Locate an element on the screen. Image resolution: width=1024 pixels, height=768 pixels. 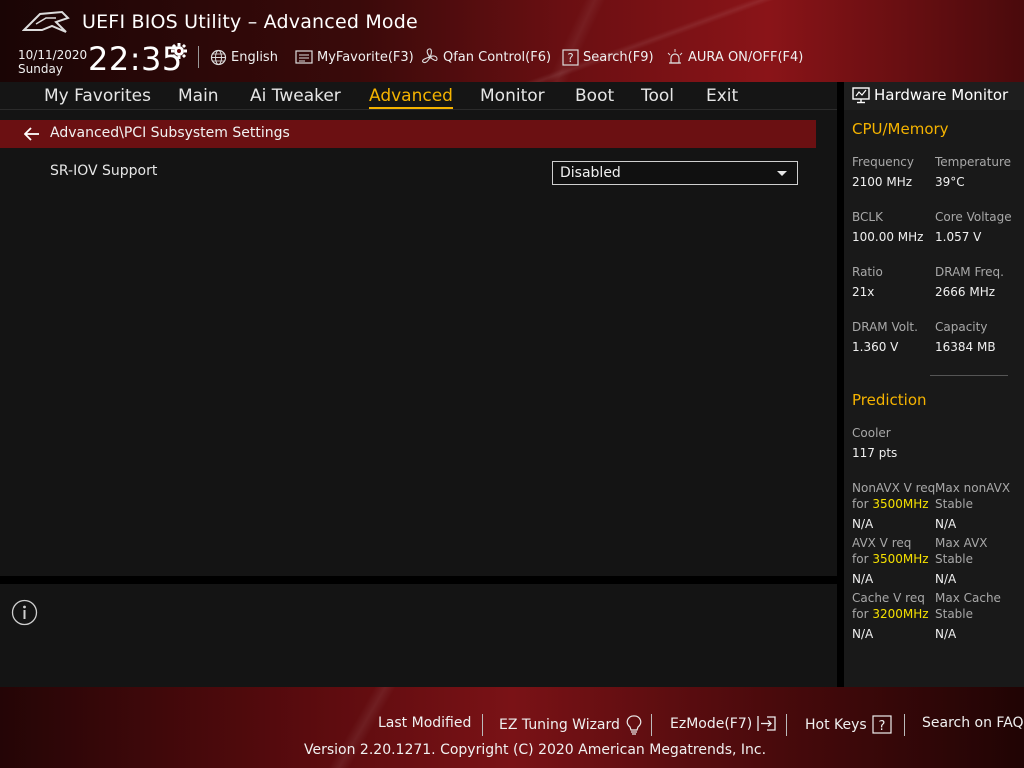
tab-tool: Tool is located at coordinates (657, 96).